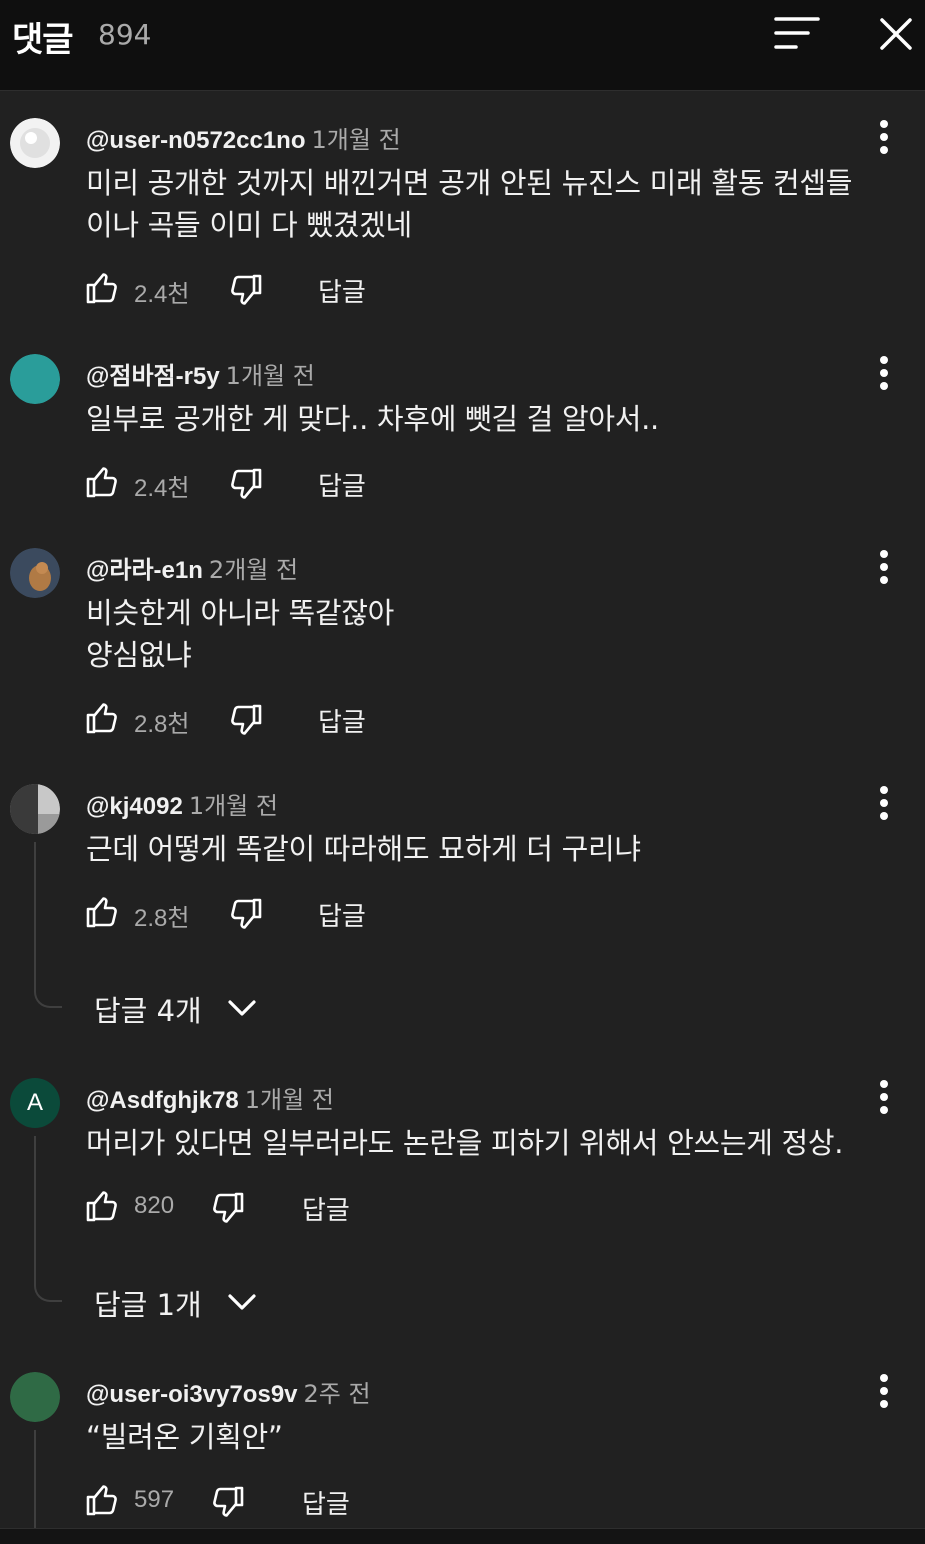 The image size is (925, 1544). Describe the element at coordinates (144, 570) in the screenshot. I see `comment-author: @라라-e1n` at that location.